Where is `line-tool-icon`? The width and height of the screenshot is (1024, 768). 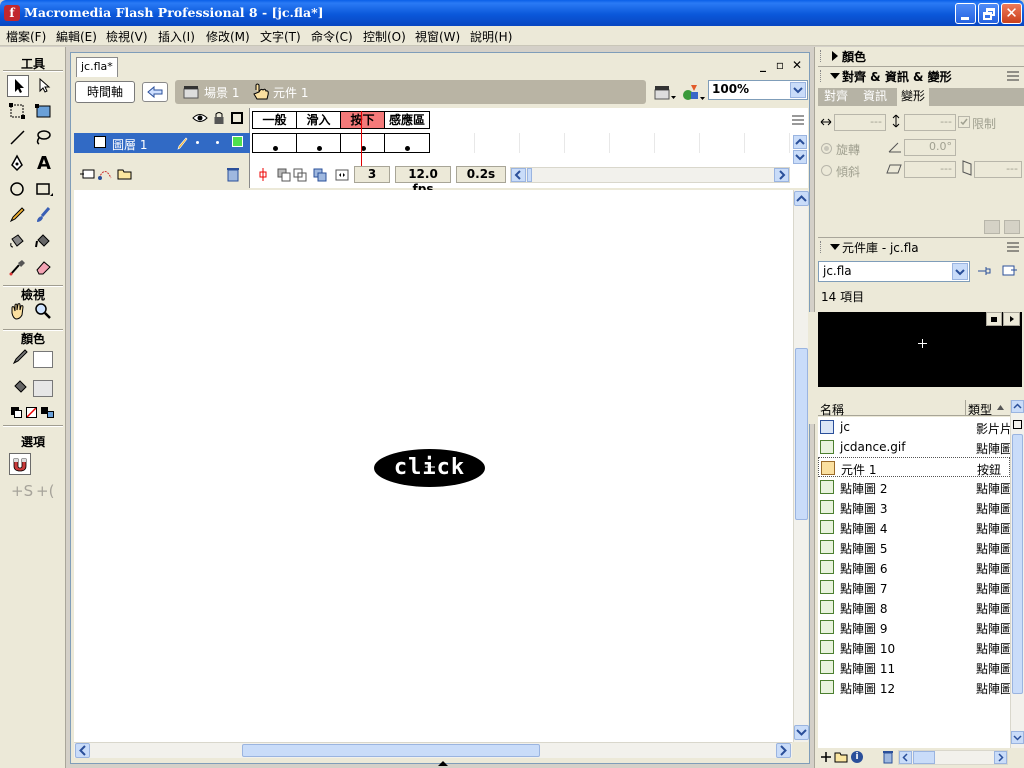
line-tool-icon is located at coordinates (18, 138).